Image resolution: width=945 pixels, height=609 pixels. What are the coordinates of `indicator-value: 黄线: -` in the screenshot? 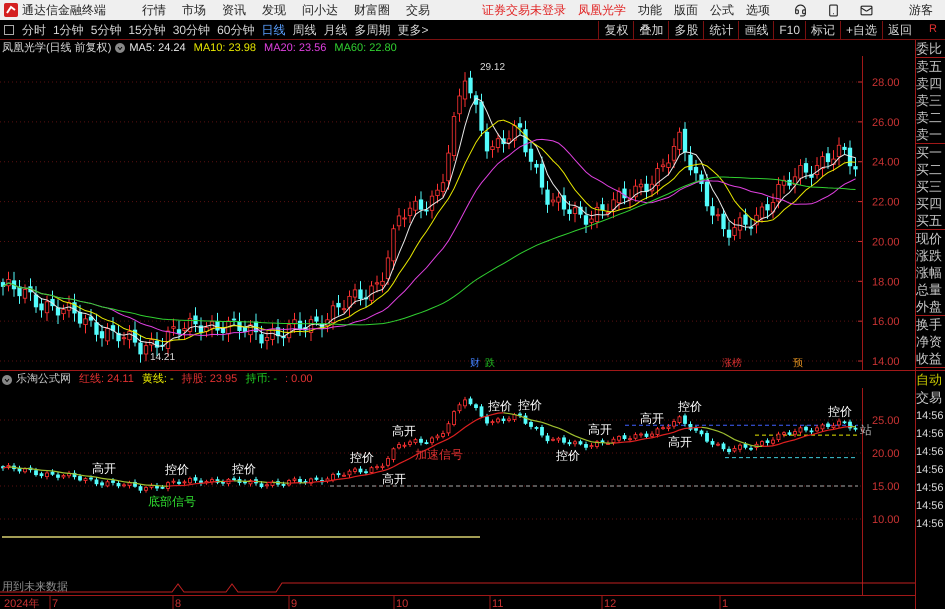 It's located at (158, 380).